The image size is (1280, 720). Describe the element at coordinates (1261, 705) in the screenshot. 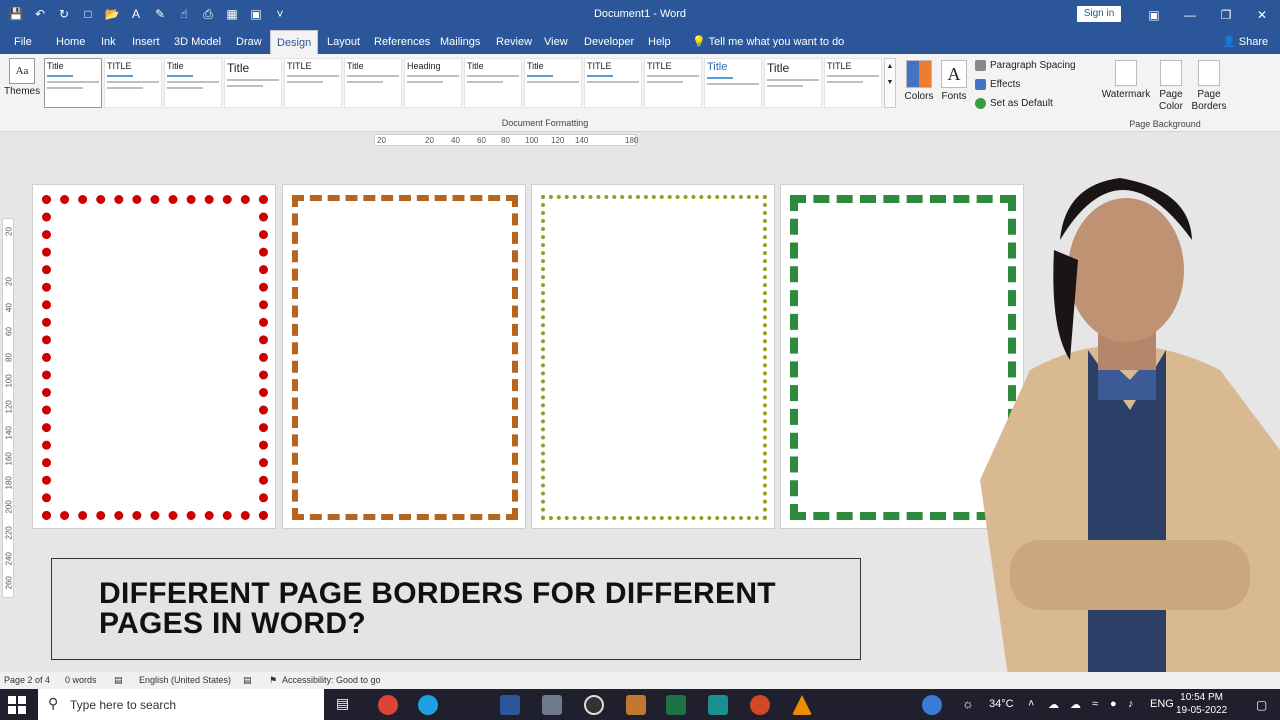

I see `notification-icon: ▢` at that location.